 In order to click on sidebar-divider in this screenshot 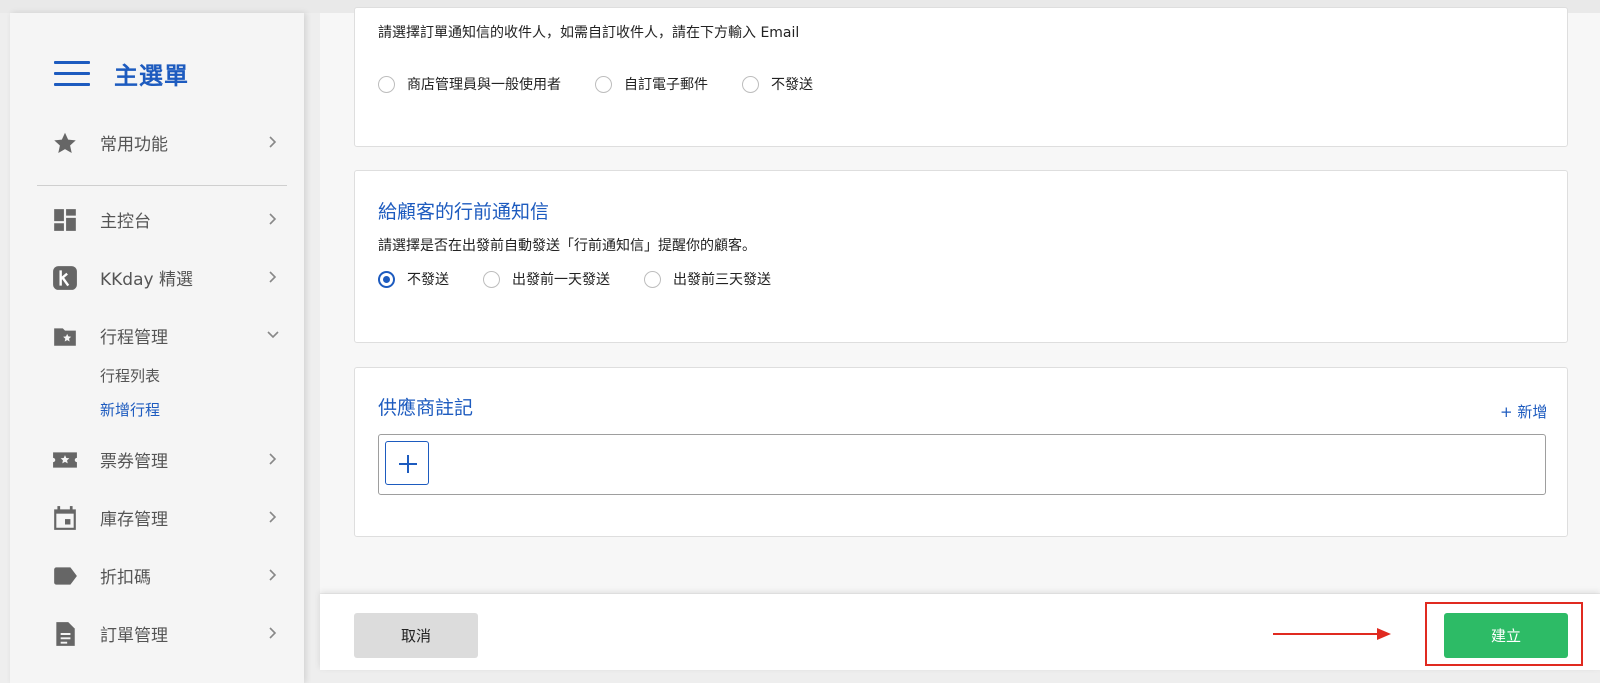, I will do `click(162, 185)`.